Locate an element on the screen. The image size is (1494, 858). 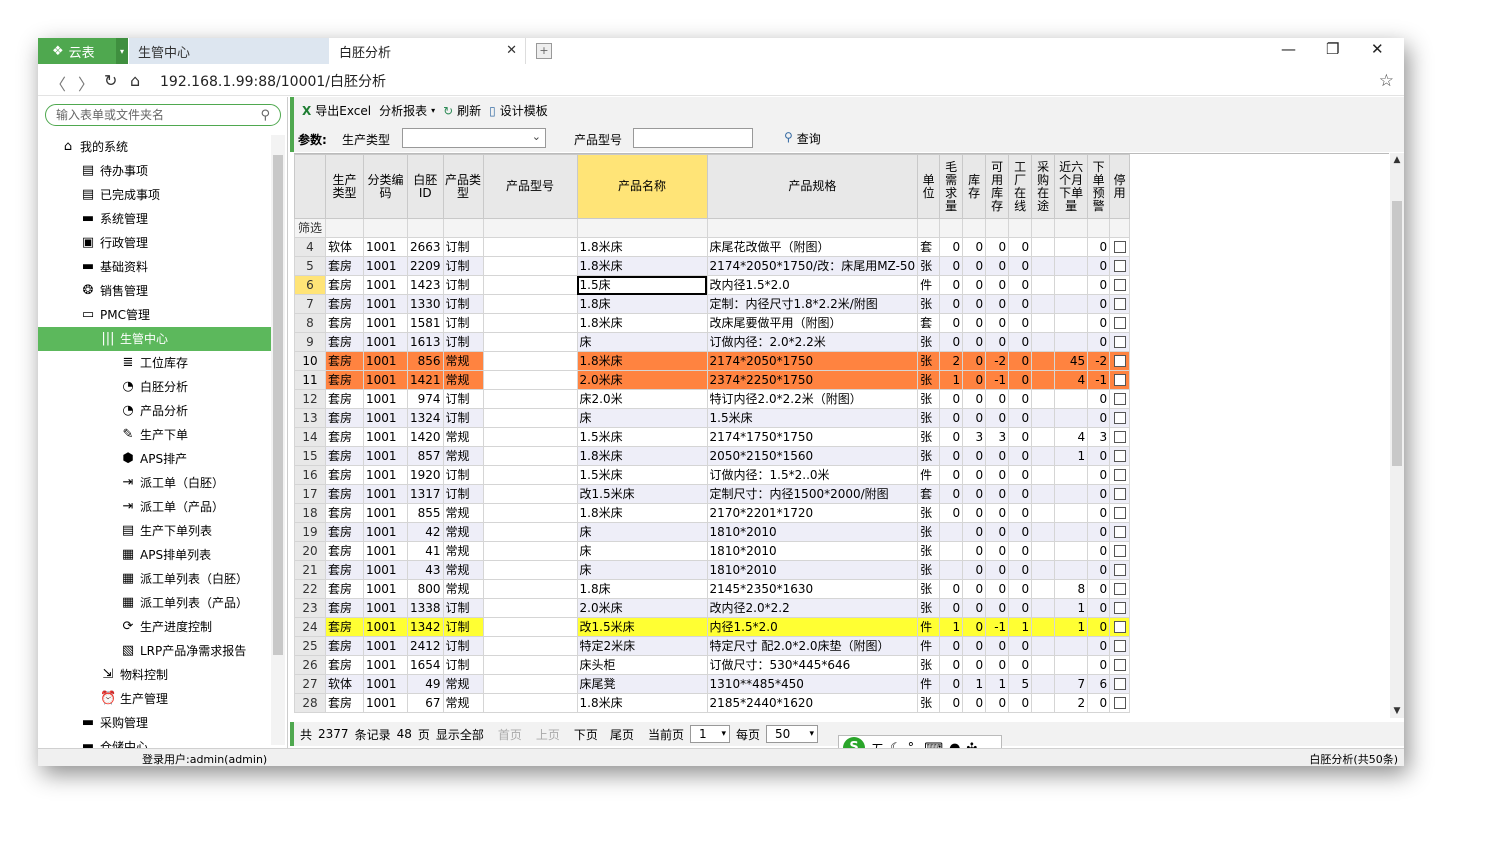
restore-icon: ❐ is located at coordinates (1332, 49).